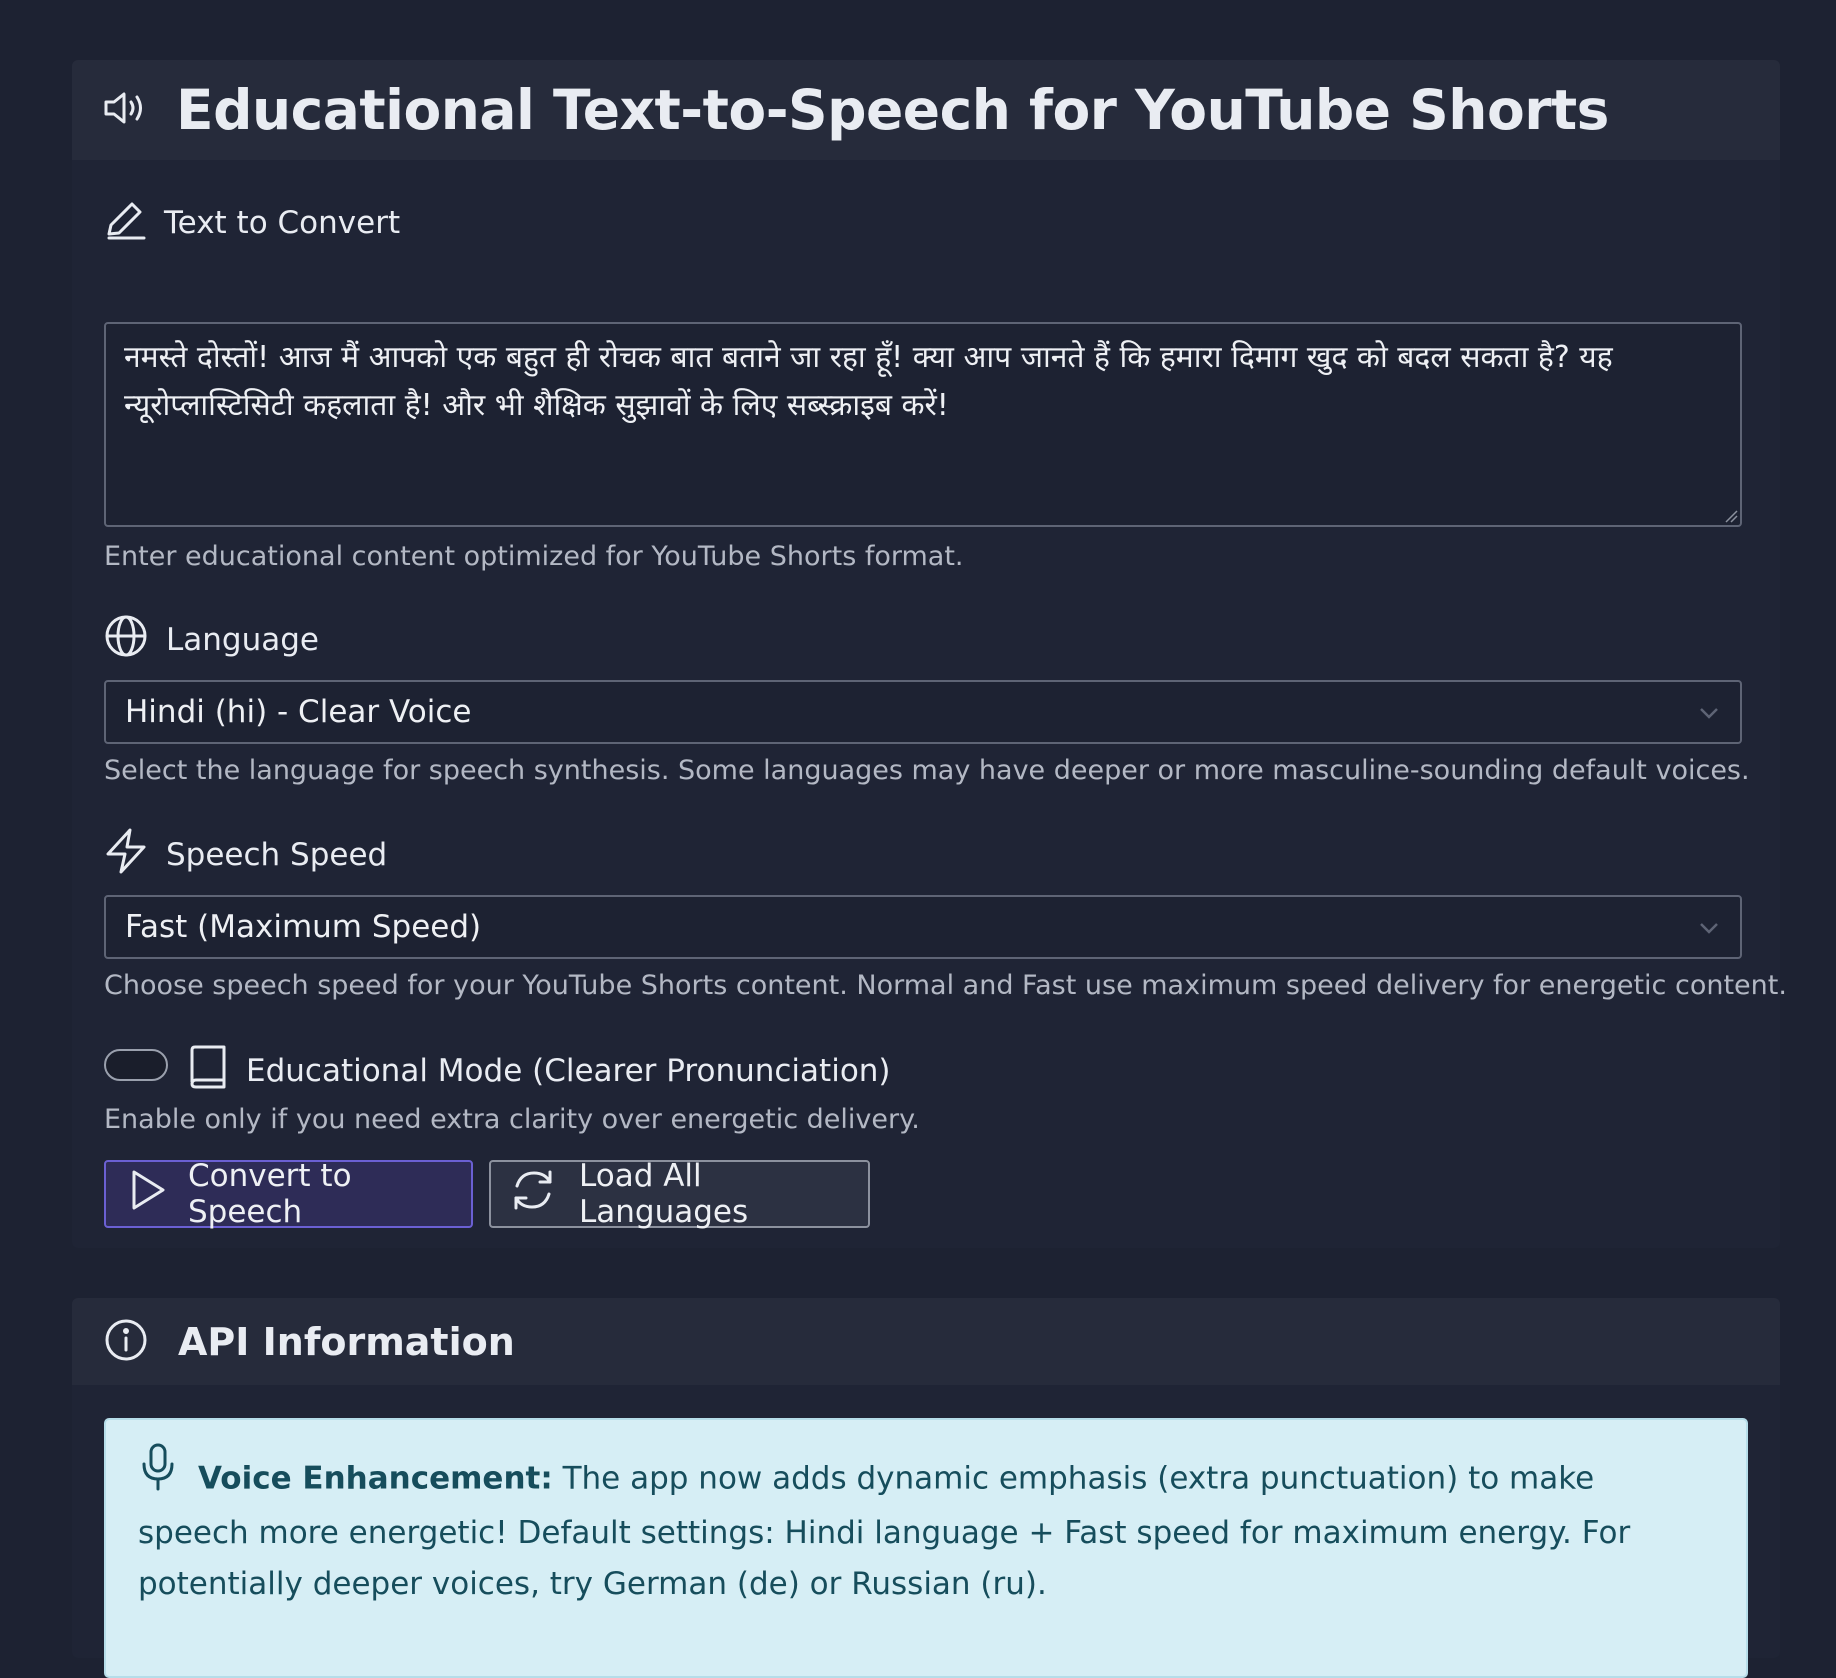 The height and width of the screenshot is (1678, 1836). I want to click on play-icon, so click(148, 1194).